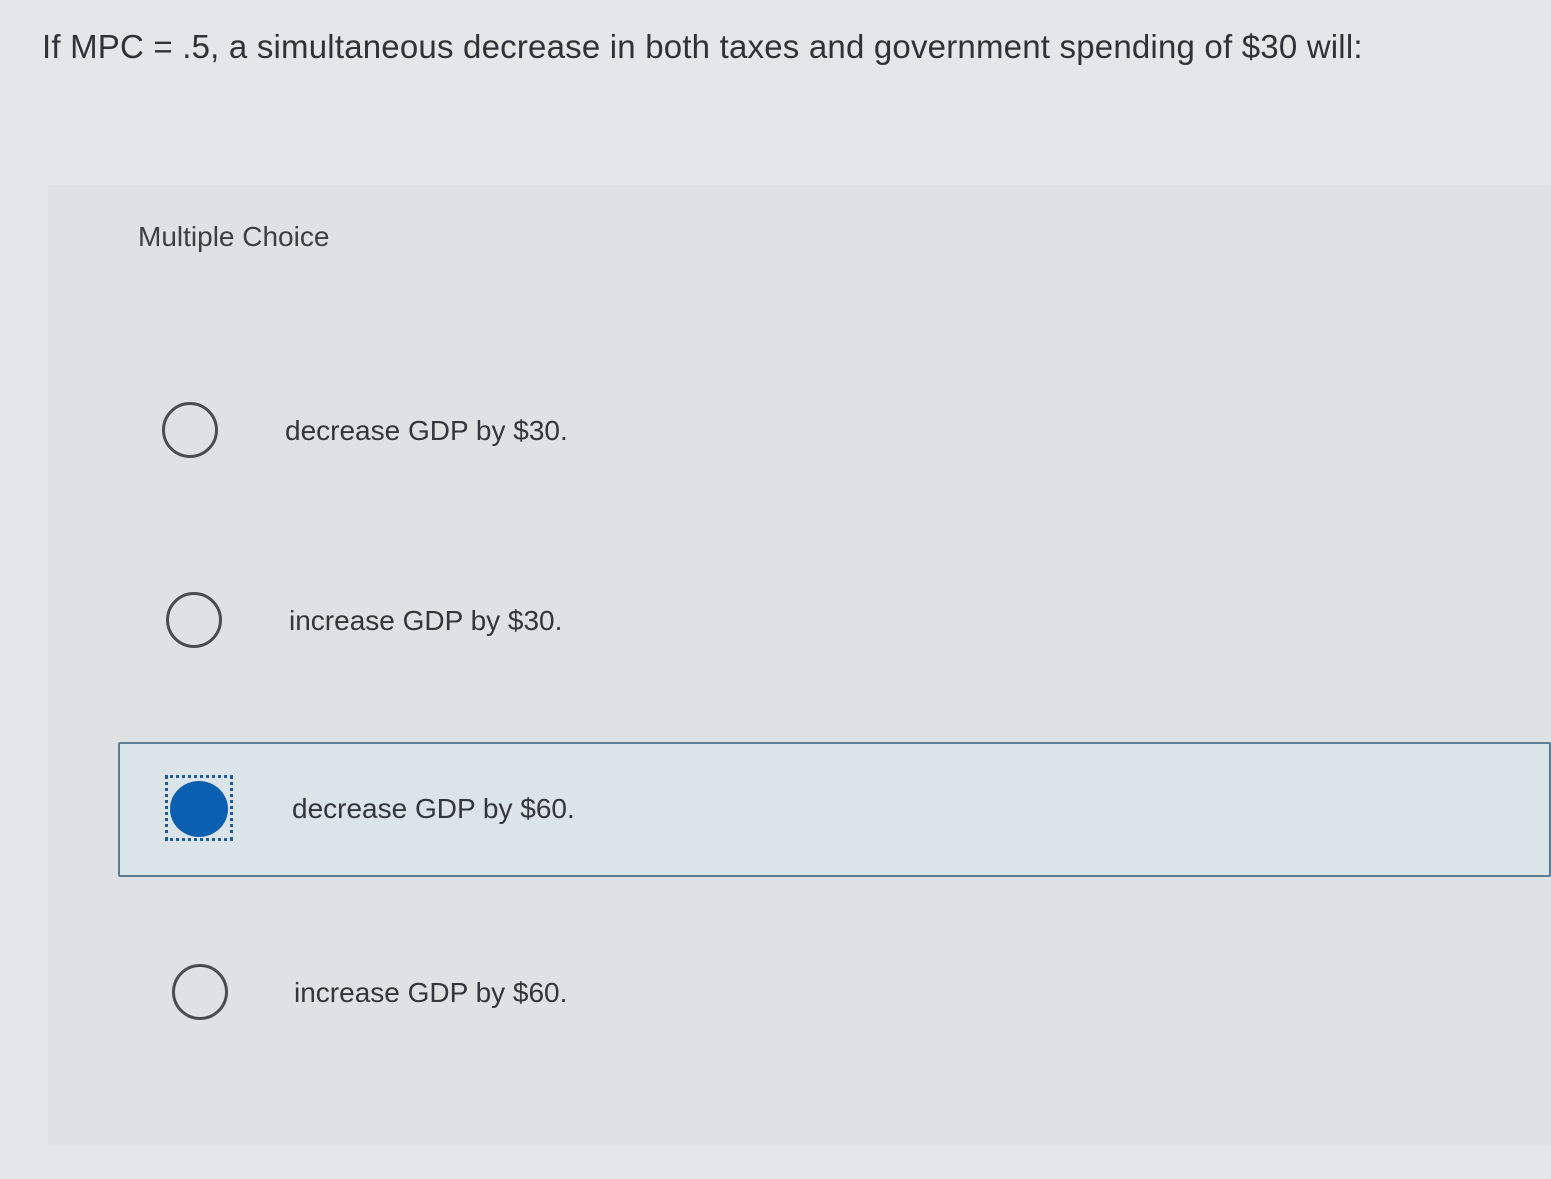 This screenshot has width=1551, height=1179. Describe the element at coordinates (829, 622) in the screenshot. I see `option-2: increase GDP by $30.` at that location.